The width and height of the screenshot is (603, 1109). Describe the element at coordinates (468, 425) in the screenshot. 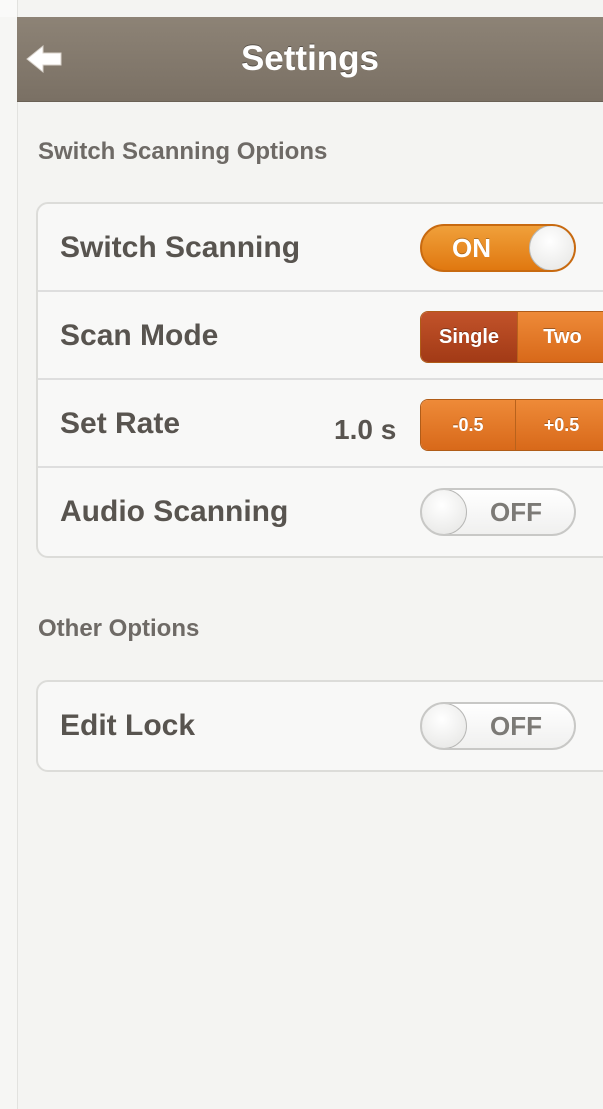

I see `rate-decrease-button: -0.5` at that location.